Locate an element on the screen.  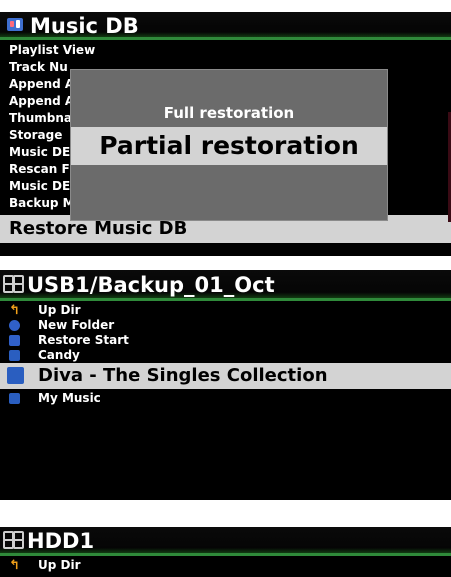
hdd-browser-panel: HDD1 ↰ Up Dir is located at coordinates (225, 552).